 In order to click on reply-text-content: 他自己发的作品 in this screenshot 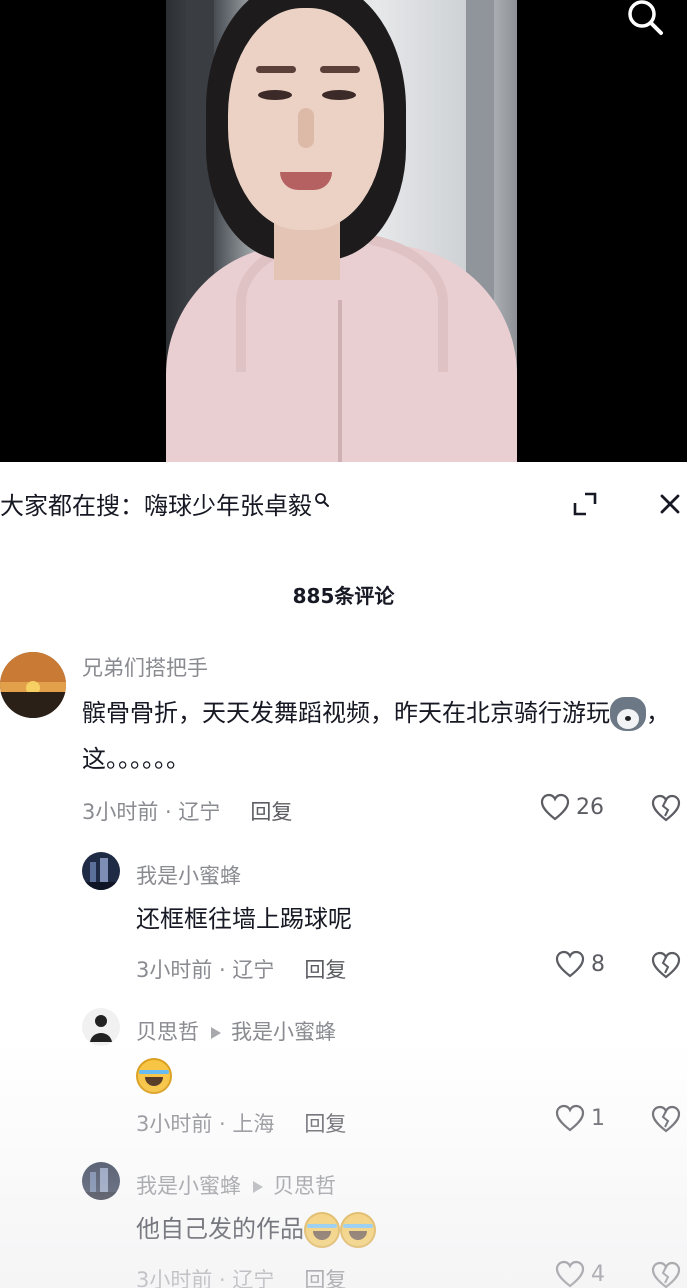, I will do `click(220, 1229)`.